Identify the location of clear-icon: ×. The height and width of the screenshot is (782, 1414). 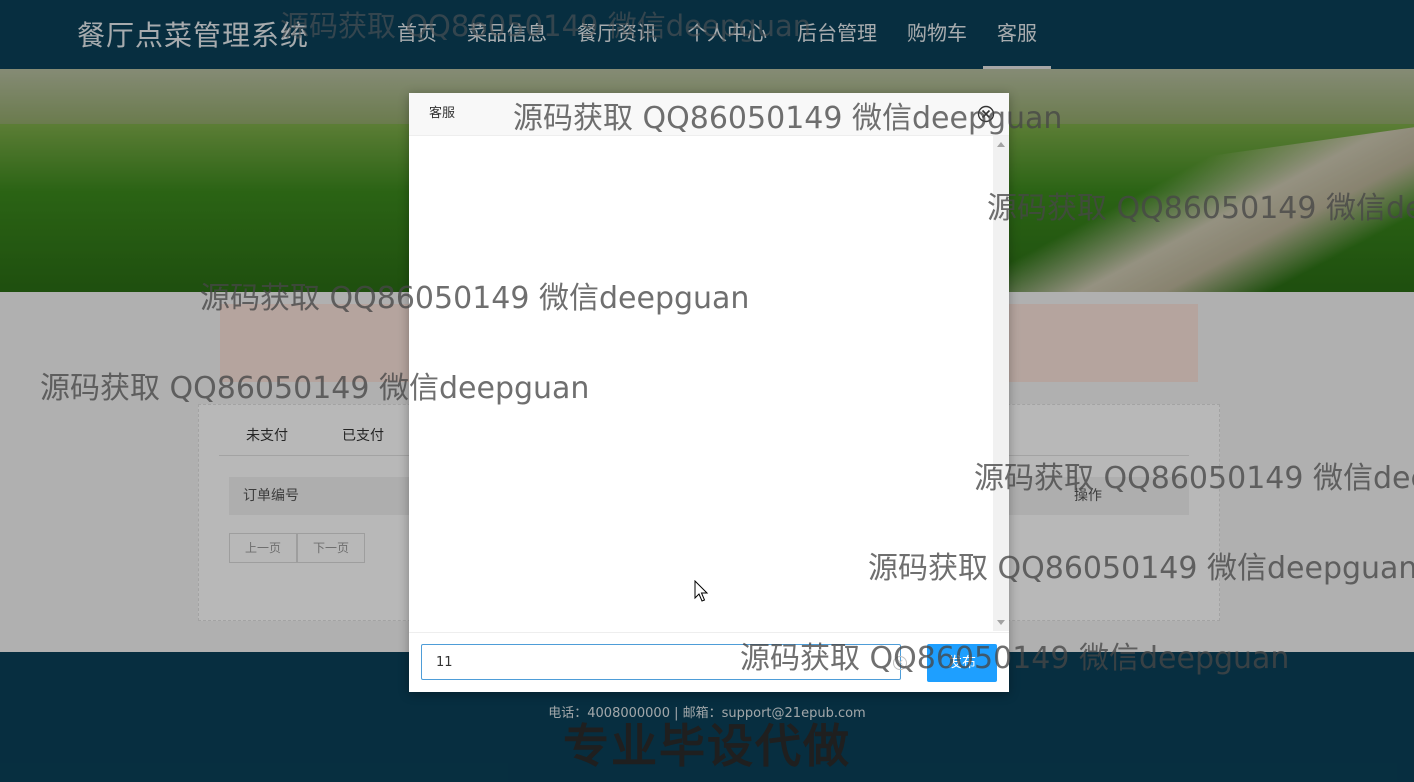
(900, 663).